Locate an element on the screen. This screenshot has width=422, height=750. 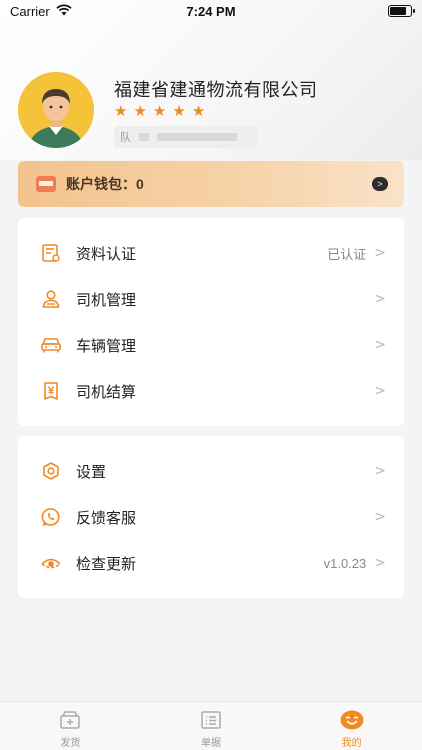
tab-label: 单据 is located at coordinates (211, 743).